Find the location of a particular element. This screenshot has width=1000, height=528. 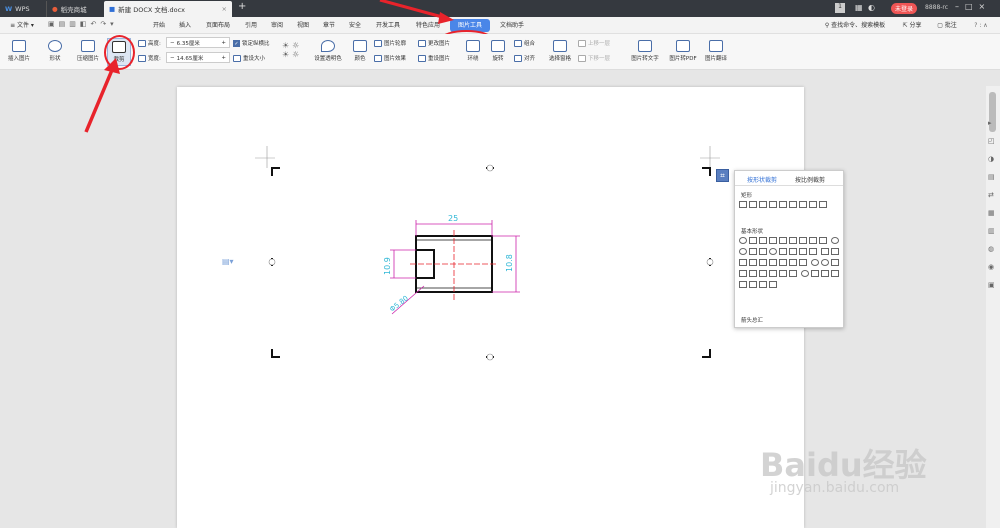

crop-dropdown-panel: 按形状裁剪 按比例裁剪 矩形 基本形状 箭头总汇 is located at coordinates (789, 249).